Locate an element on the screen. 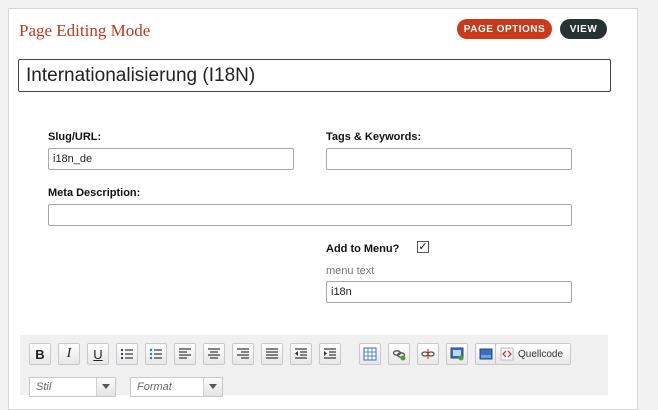 This screenshot has height=410, width=658. align-center-icon is located at coordinates (214, 353).